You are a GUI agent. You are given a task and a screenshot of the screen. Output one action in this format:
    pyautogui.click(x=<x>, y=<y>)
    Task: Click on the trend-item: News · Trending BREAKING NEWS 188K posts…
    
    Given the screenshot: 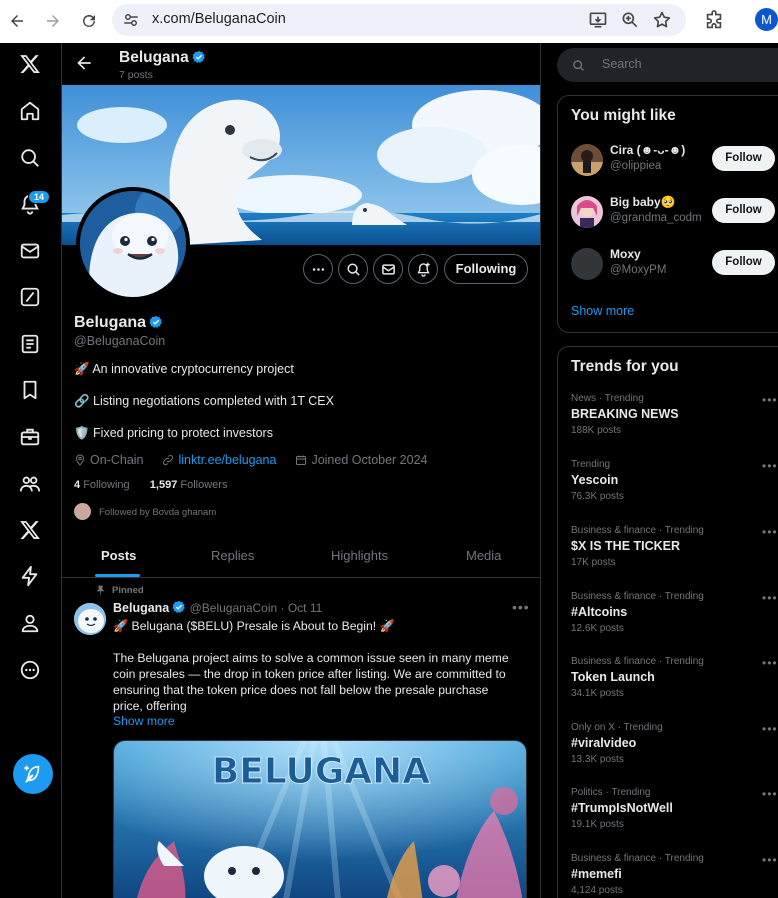 What is the action you would take?
    pyautogui.click(x=674, y=414)
    